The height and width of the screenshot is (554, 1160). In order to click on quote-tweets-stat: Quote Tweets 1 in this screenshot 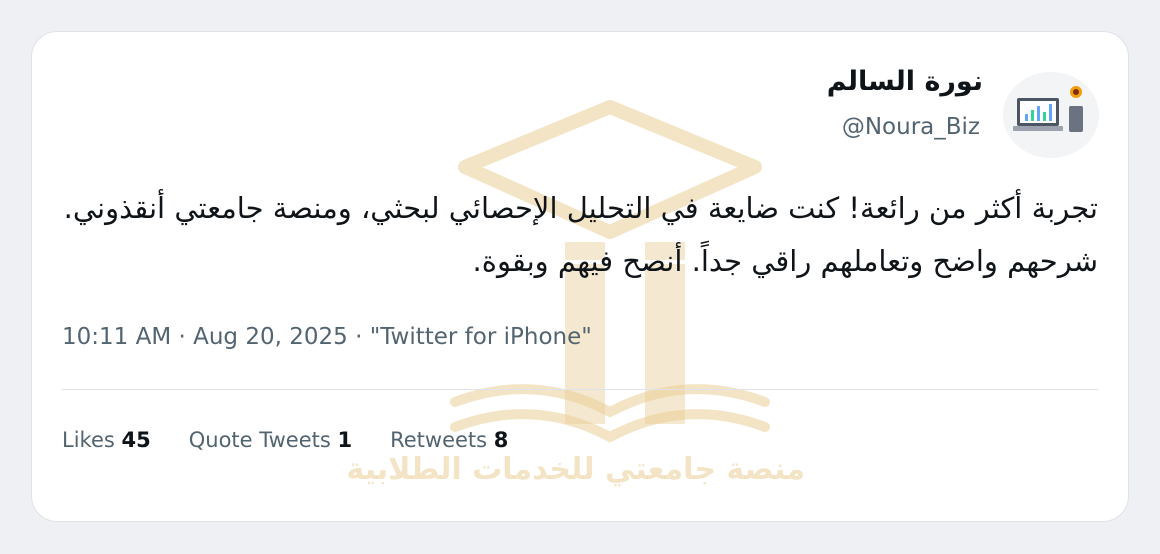, I will do `click(270, 440)`.